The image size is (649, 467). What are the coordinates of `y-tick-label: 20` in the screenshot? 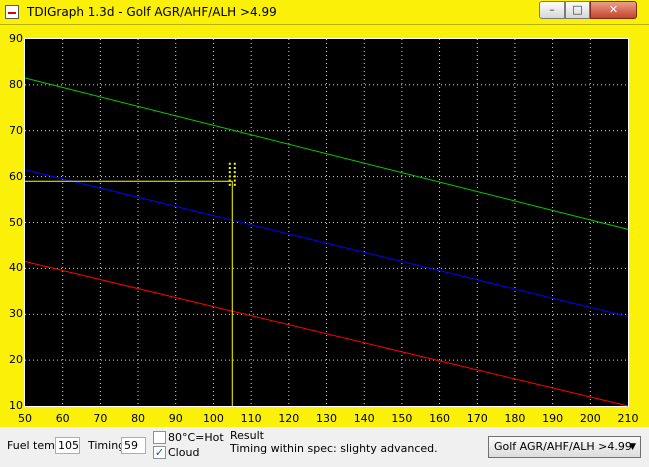 It's located at (16, 360).